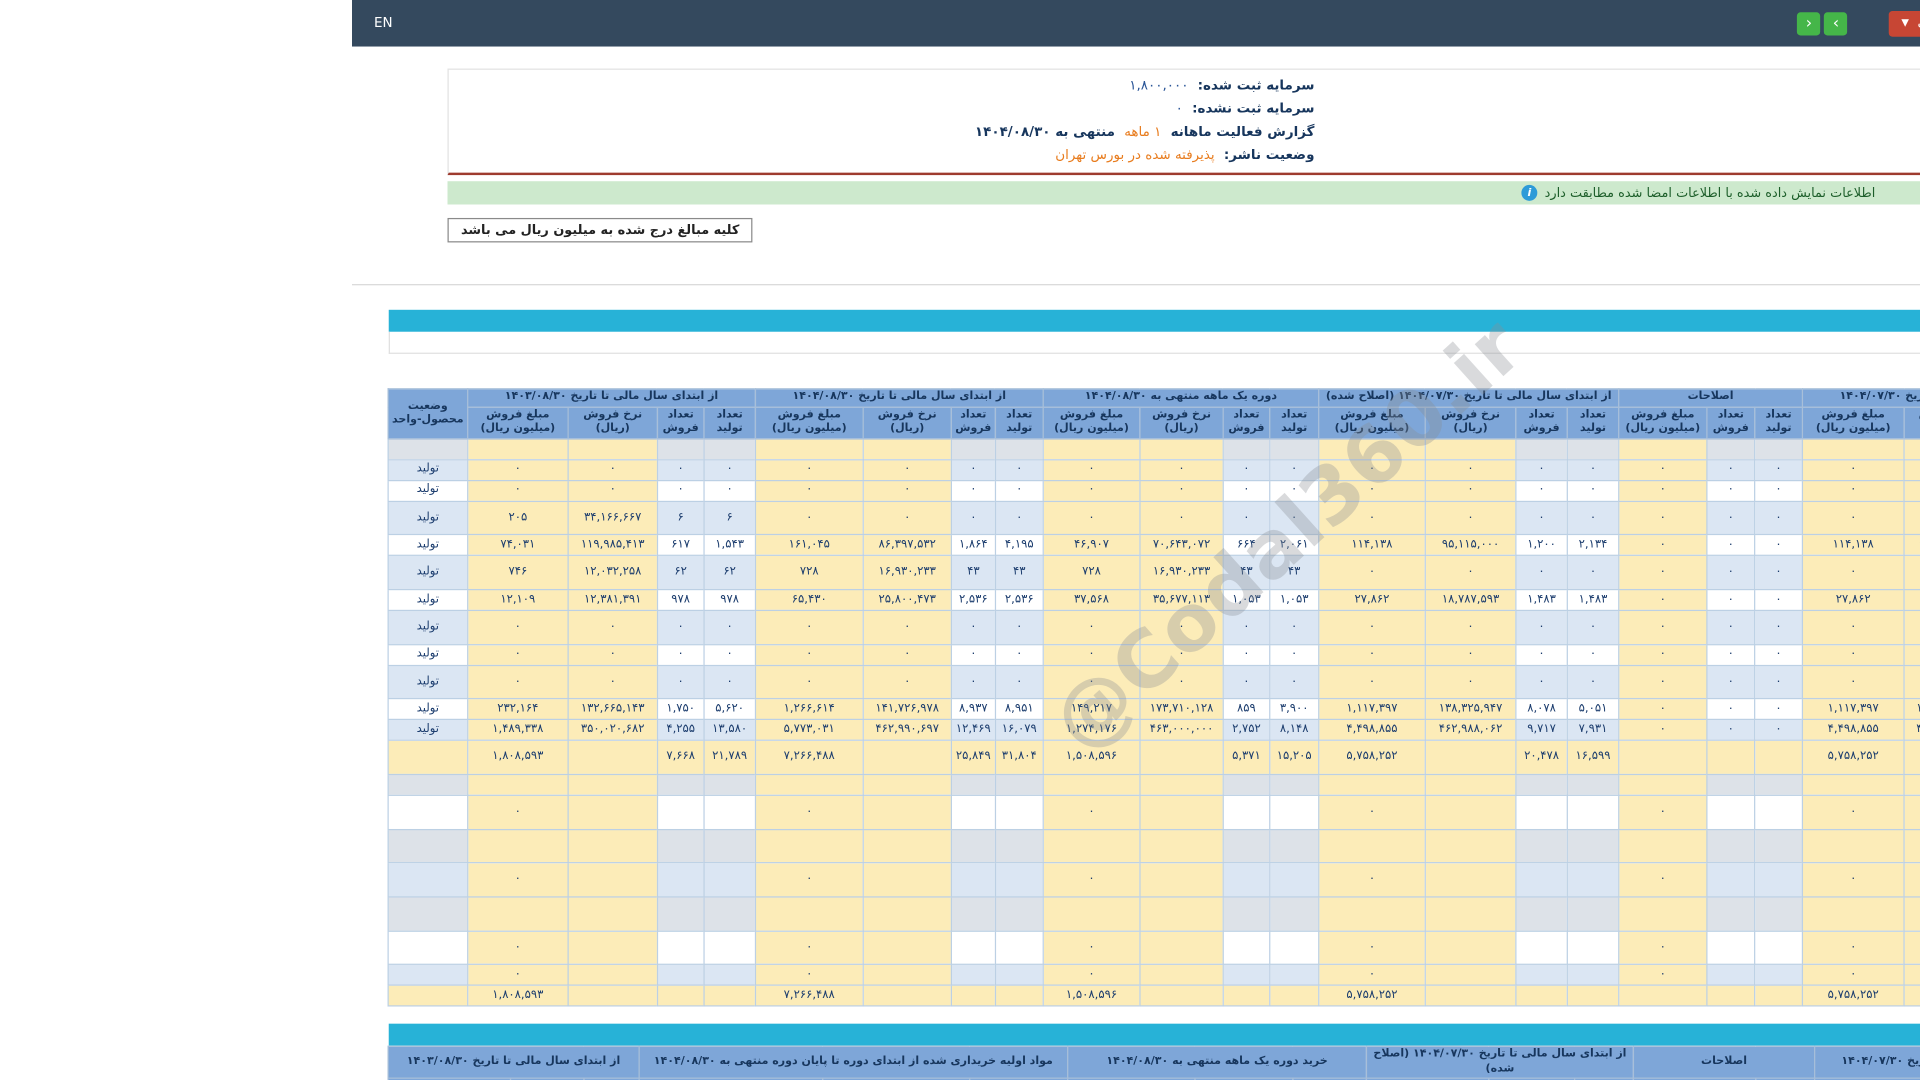  What do you see at coordinates (1181, 709) in the screenshot?
I see `value-cell: ۱۷۳,۷۱۰,۱۲۸` at bounding box center [1181, 709].